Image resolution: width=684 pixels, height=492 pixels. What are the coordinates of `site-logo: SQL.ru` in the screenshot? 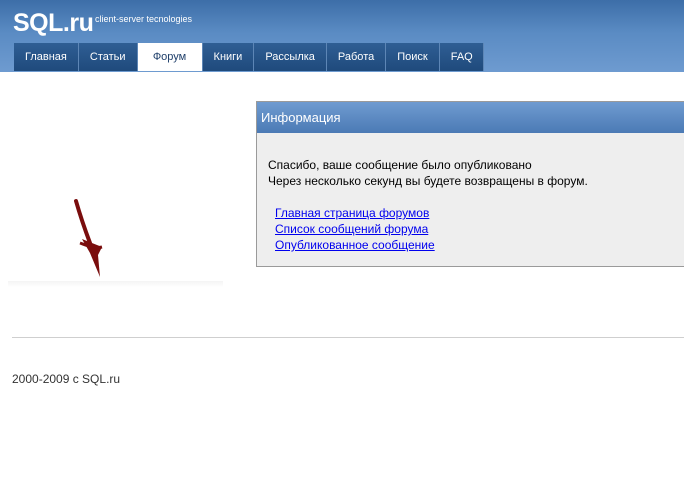 It's located at (53, 23).